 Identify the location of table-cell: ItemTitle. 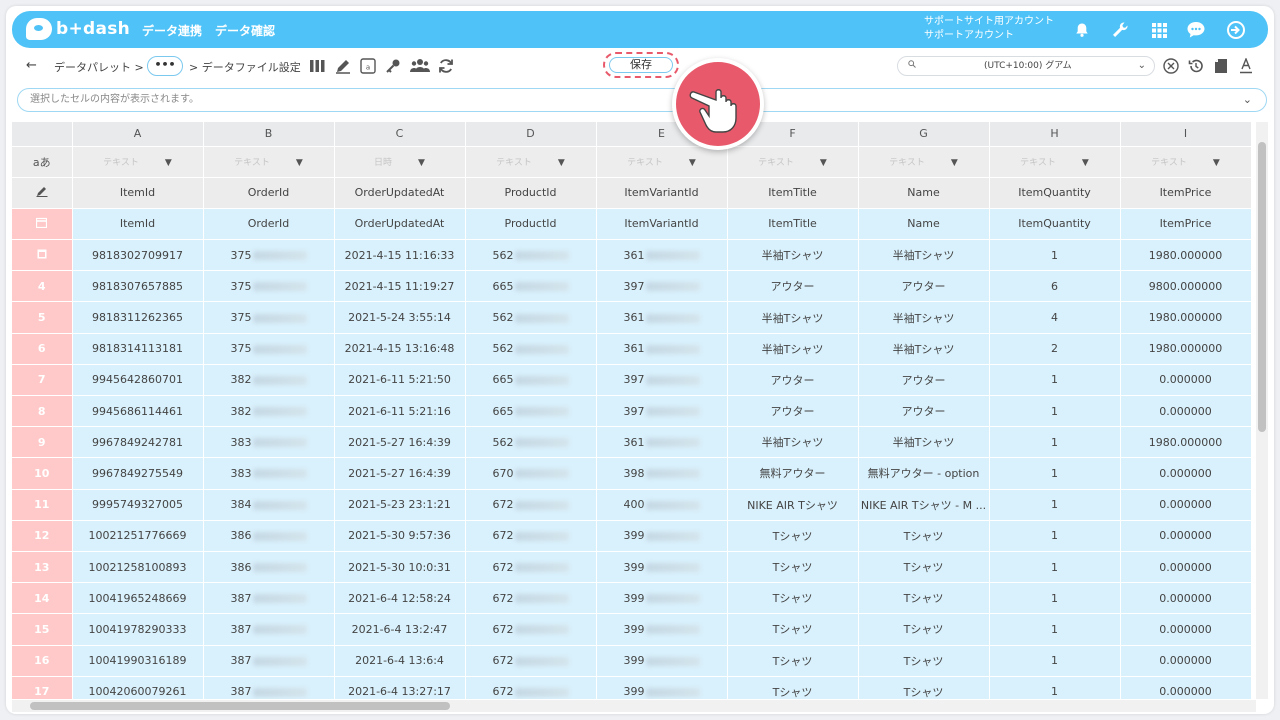
(793, 224).